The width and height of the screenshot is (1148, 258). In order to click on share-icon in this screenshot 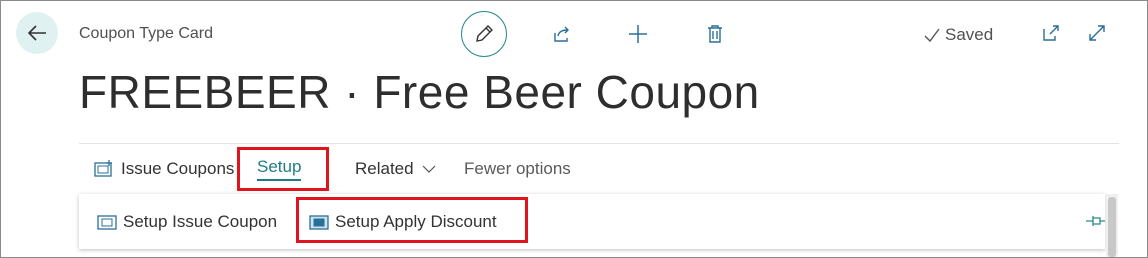, I will do `click(561, 34)`.